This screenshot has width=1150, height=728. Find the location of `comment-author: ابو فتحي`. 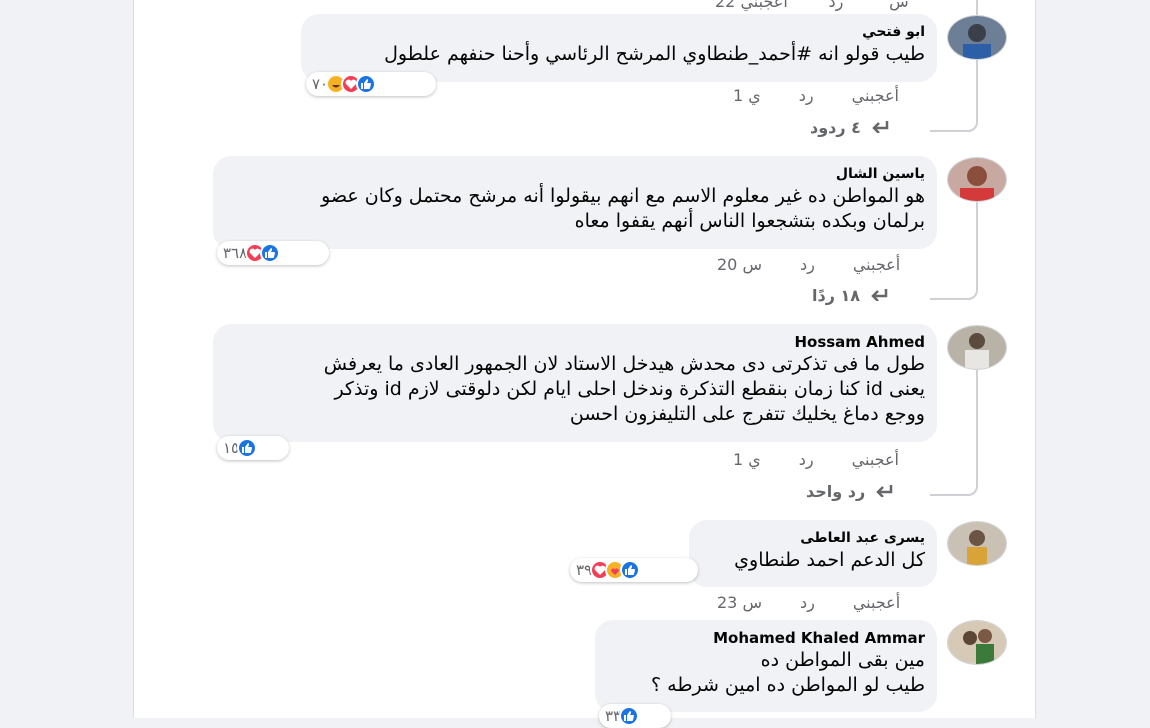

comment-author: ابو فتحي is located at coordinates (619, 32).